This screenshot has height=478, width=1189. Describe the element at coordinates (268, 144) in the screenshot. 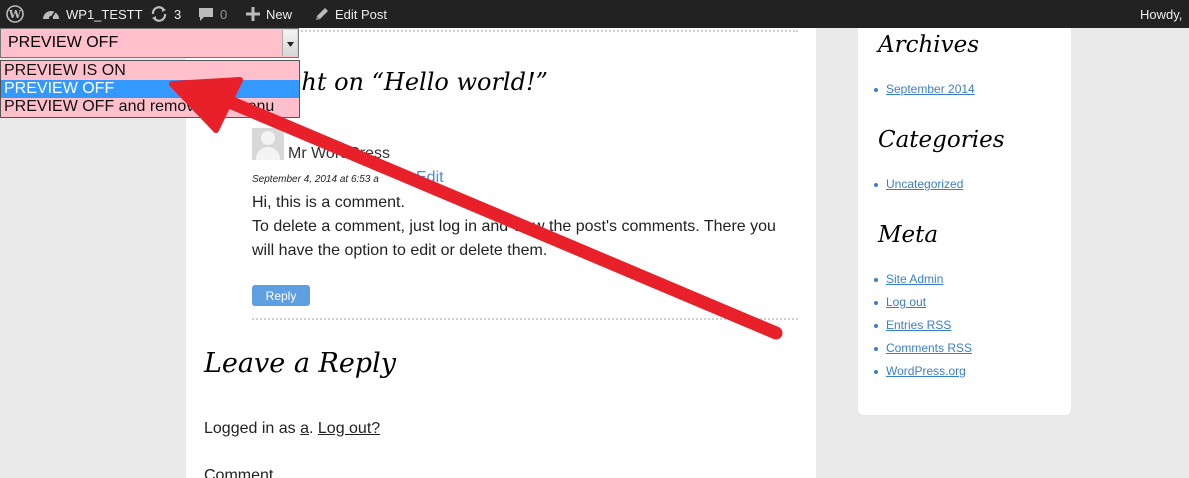

I see `avatar` at that location.